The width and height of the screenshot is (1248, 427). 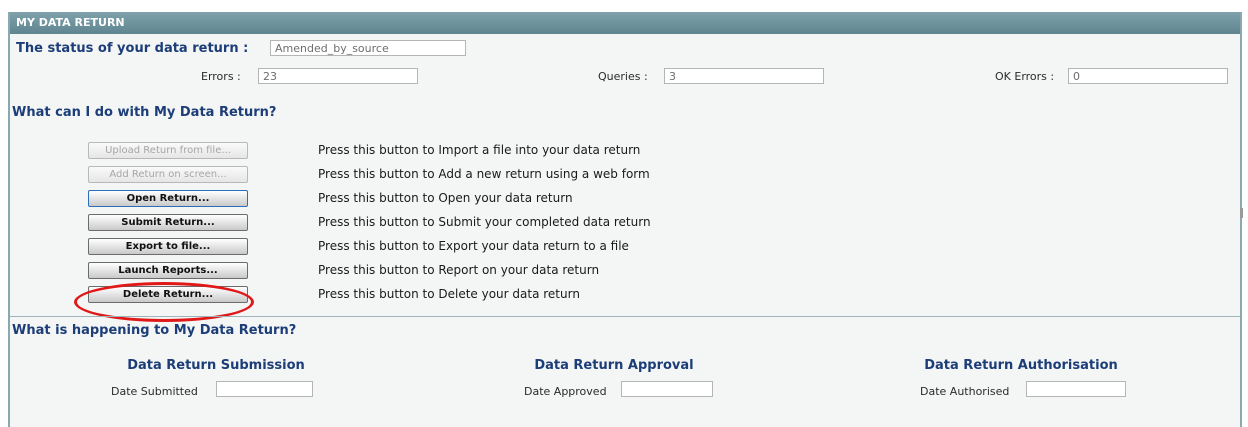 I want to click on errors-label: Errors :, so click(x=221, y=76).